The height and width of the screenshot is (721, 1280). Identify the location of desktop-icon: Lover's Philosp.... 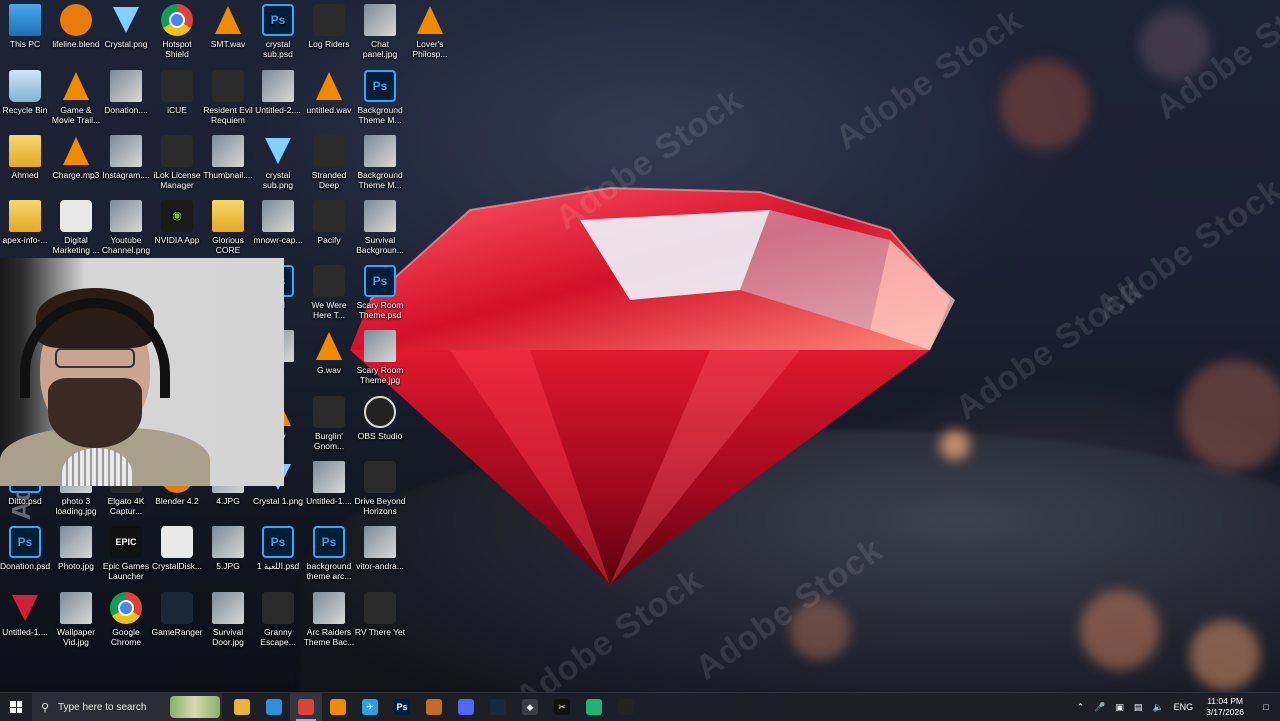
(430, 31).